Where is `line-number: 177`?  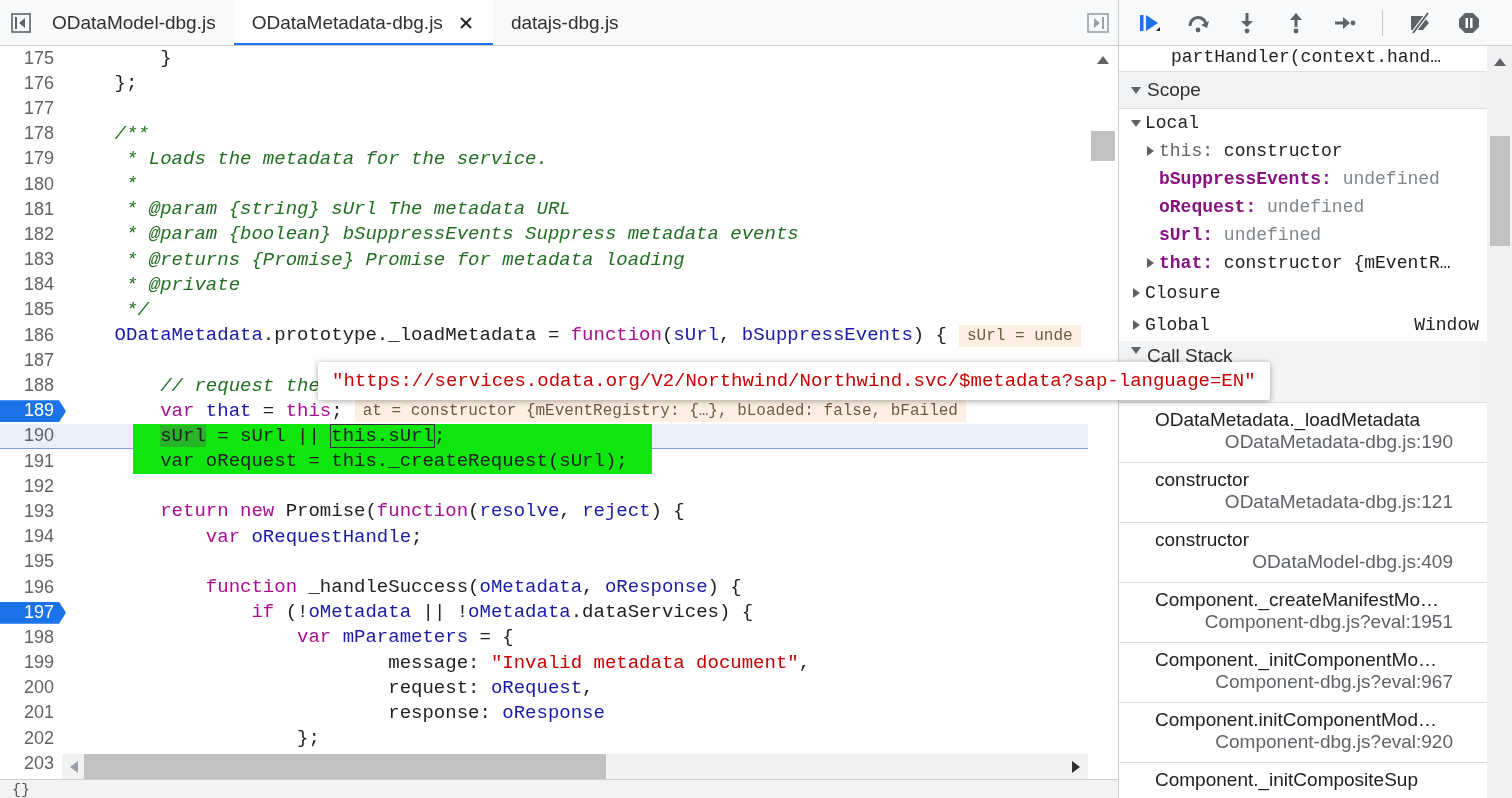 line-number: 177 is located at coordinates (33, 108).